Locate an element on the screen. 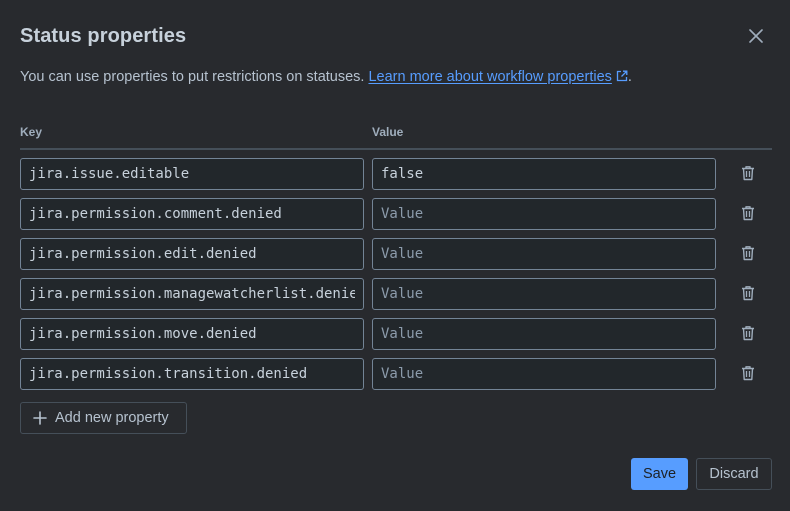  discard-button: Discard is located at coordinates (734, 474).